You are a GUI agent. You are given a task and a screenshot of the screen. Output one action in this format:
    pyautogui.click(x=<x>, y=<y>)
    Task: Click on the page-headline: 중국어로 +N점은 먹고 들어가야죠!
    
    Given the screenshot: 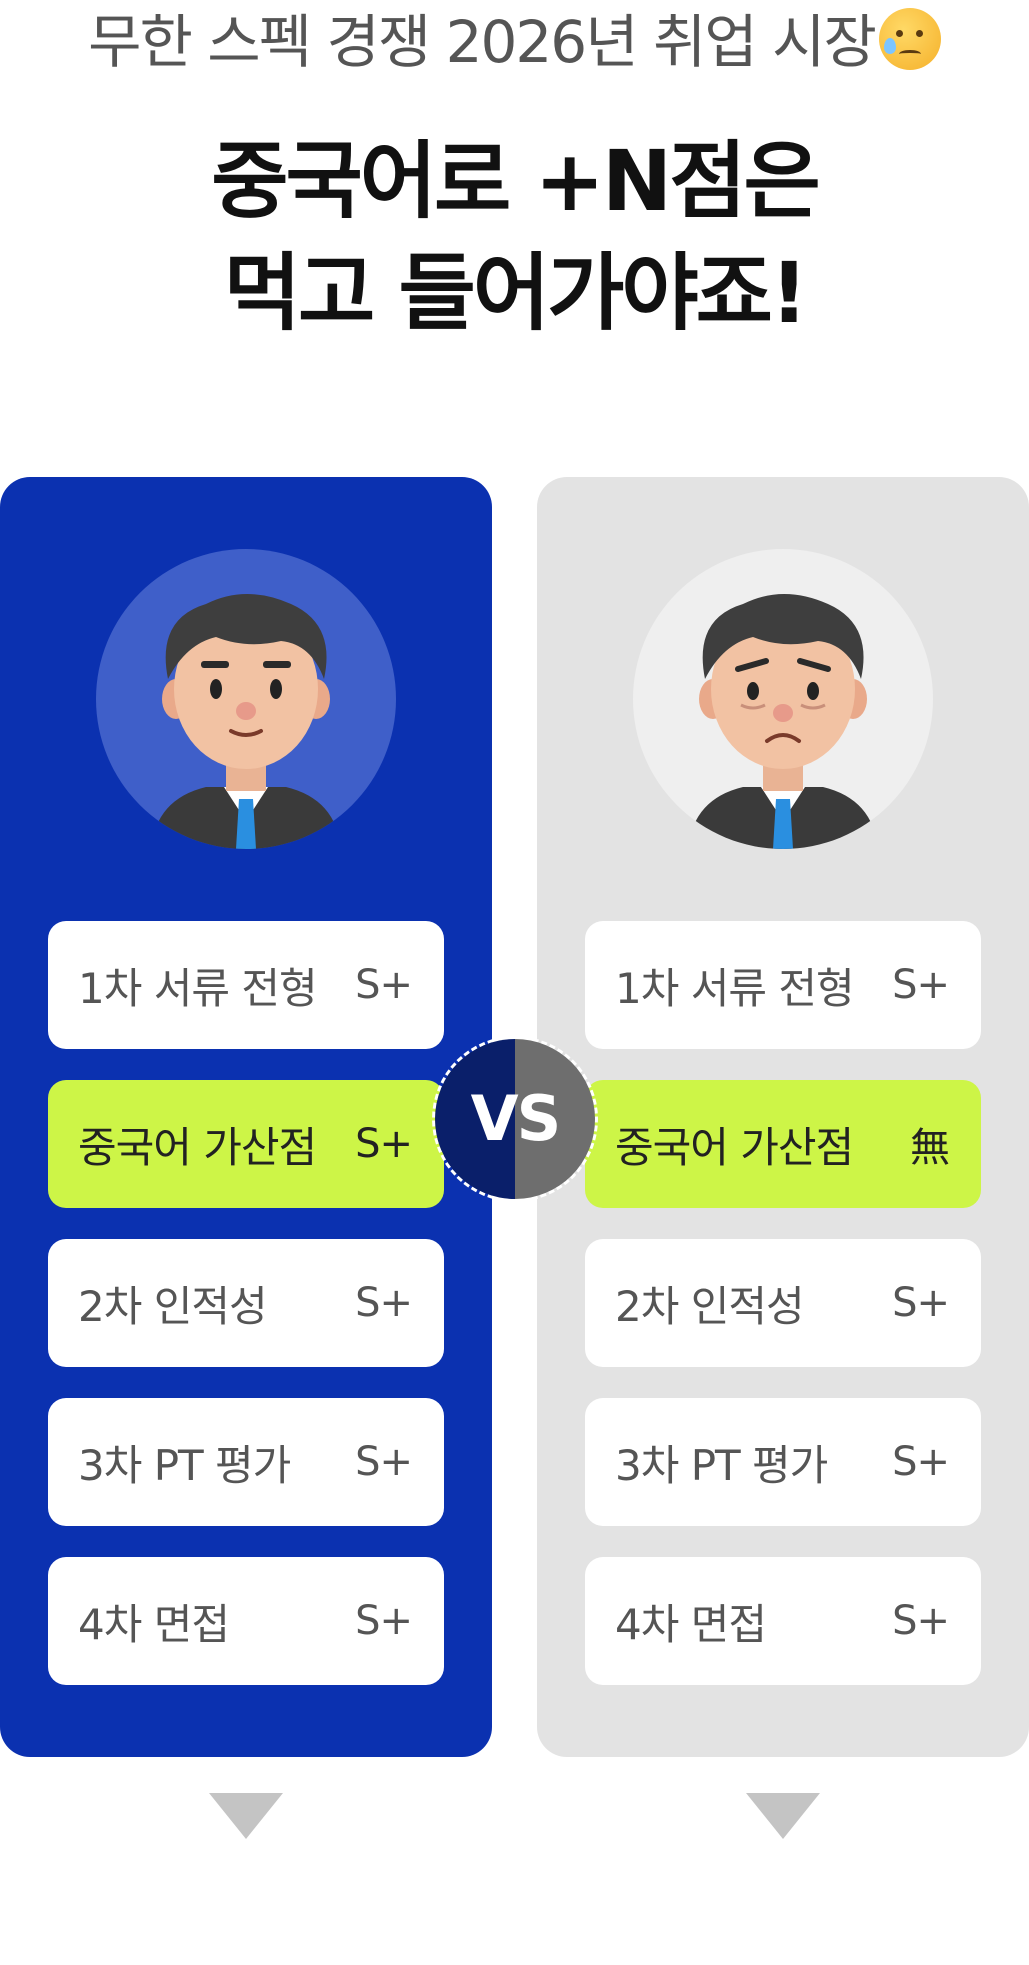 What is the action you would take?
    pyautogui.click(x=514, y=237)
    